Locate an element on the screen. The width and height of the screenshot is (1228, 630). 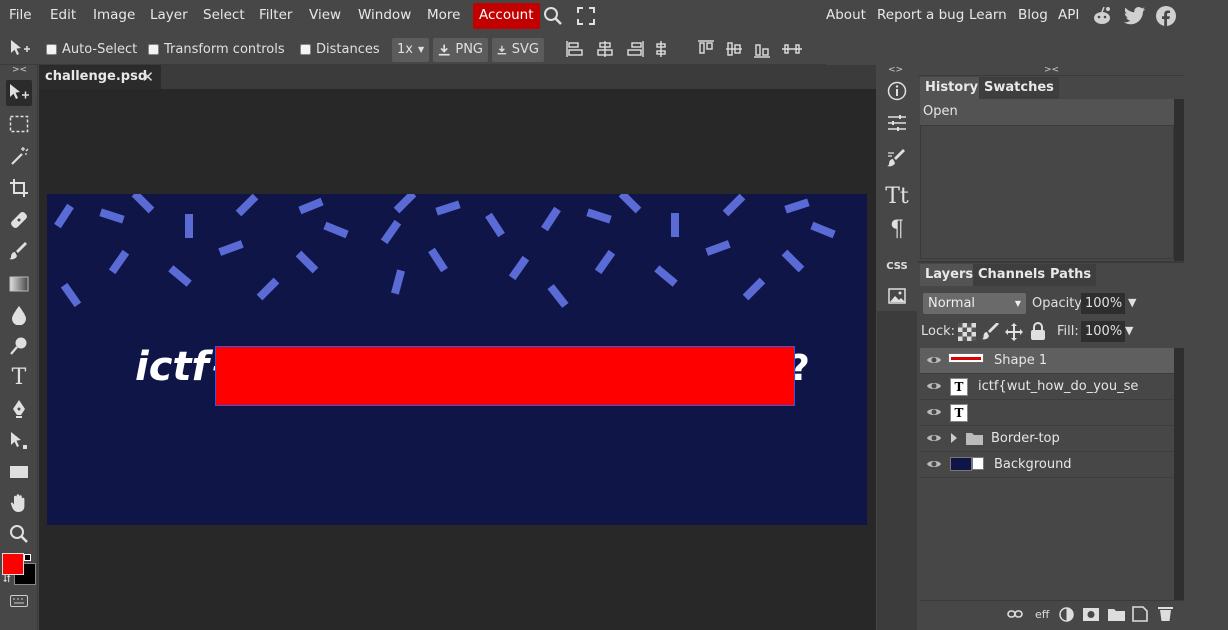
export-png-button: PNG is located at coordinates (460, 50).